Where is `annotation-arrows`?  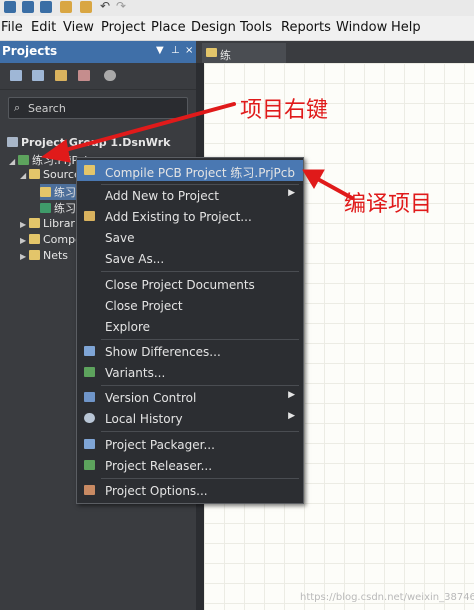
annotation-arrows is located at coordinates (197, 151).